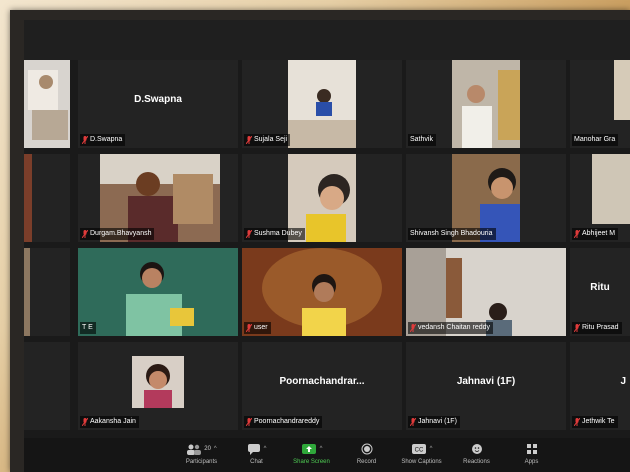  I want to click on participant-label-text: Sushma Dubey, so click(278, 233).